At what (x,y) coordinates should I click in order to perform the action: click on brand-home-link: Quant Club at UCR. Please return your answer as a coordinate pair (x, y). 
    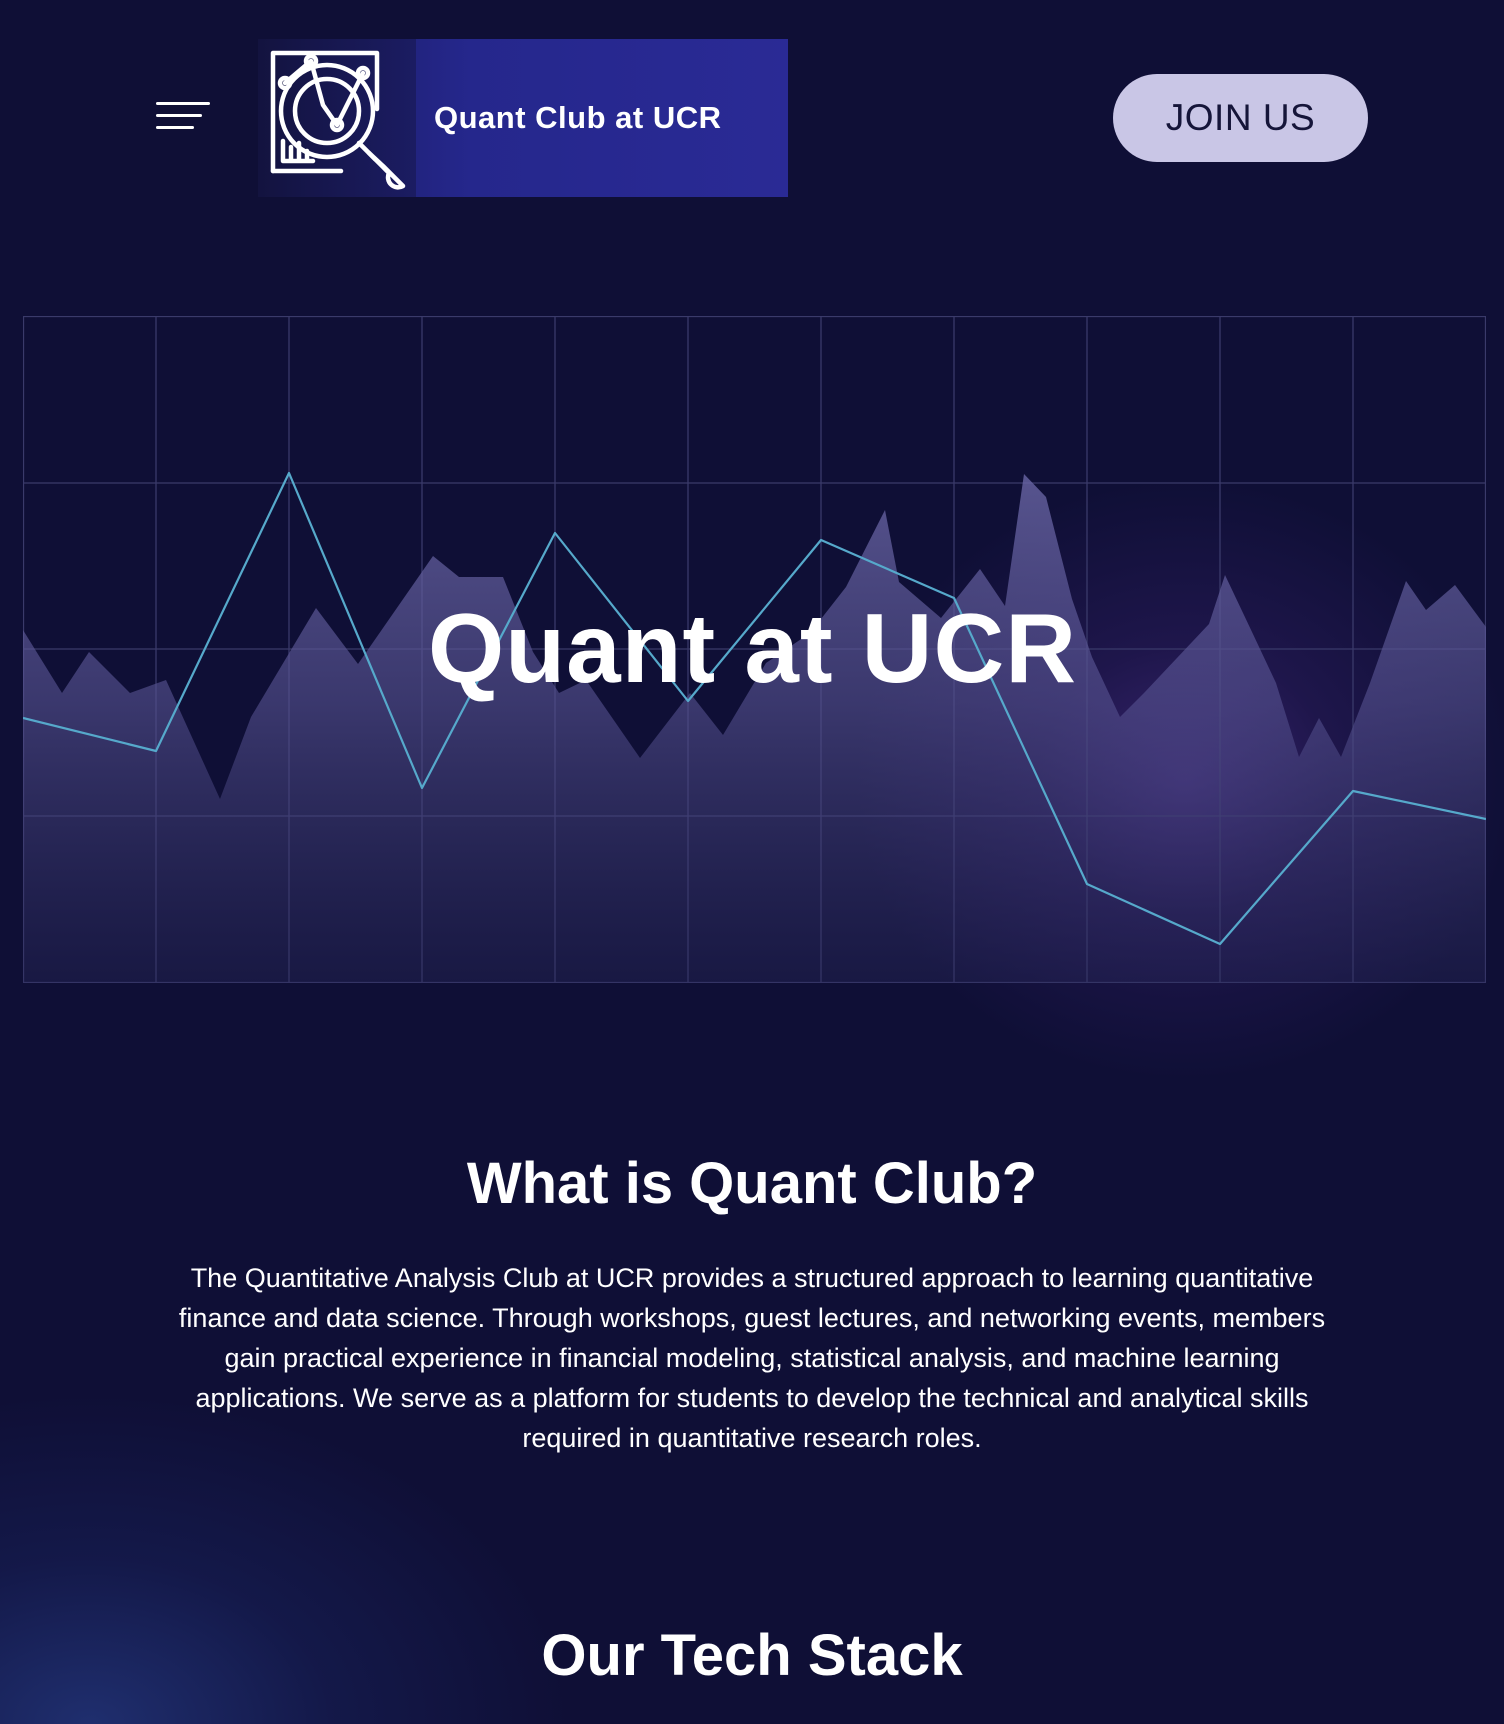
    Looking at the image, I should click on (523, 118).